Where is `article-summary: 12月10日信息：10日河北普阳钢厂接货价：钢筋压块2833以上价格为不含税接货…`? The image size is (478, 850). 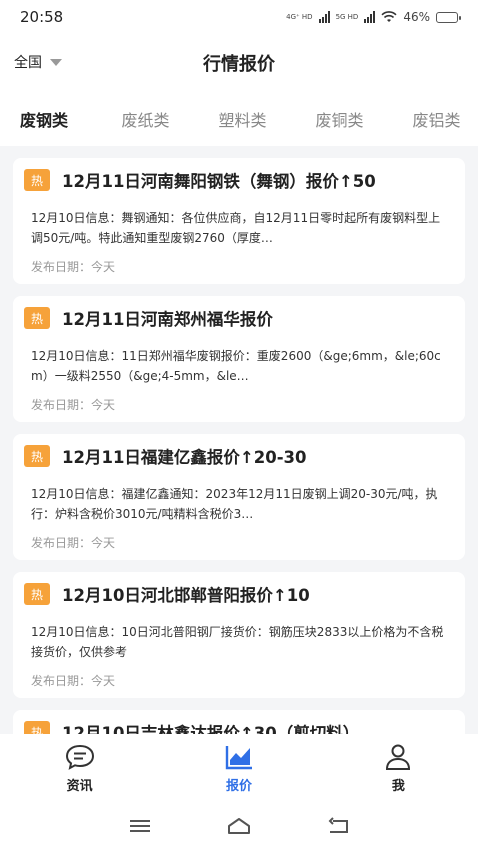 article-summary: 12月10日信息：10日河北普阳钢厂接货价：钢筋压块2833以上价格为不含税接货… is located at coordinates (237, 642).